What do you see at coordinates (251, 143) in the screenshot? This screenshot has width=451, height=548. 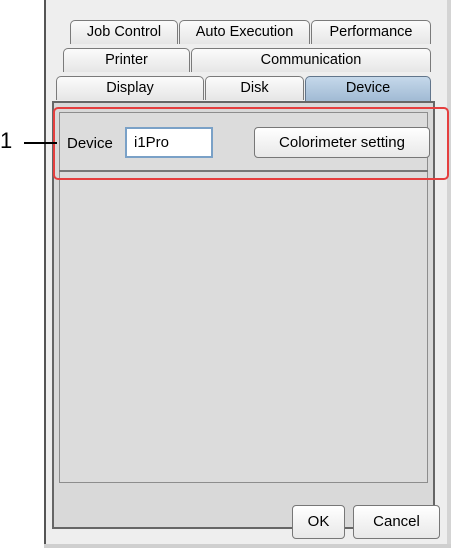 I see `callout-highlight-box` at bounding box center [251, 143].